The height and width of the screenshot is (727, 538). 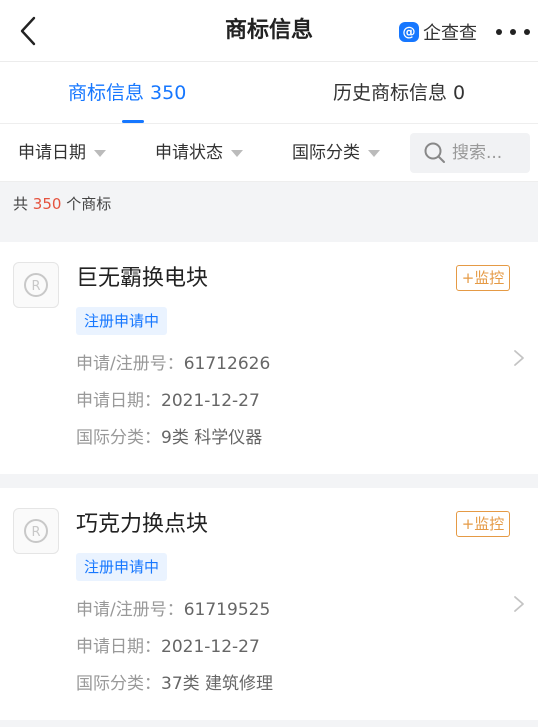 I want to click on filter-label: 申请日期, so click(x=52, y=153).